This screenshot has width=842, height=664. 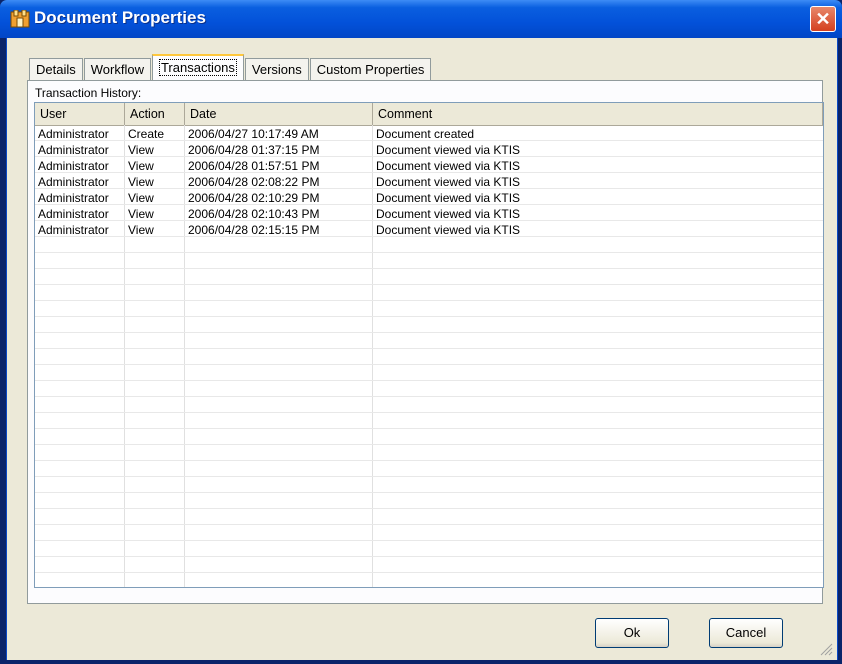 What do you see at coordinates (254, 198) in the screenshot?
I see `cell-date: 2006/04/28 02:10:29 PM` at bounding box center [254, 198].